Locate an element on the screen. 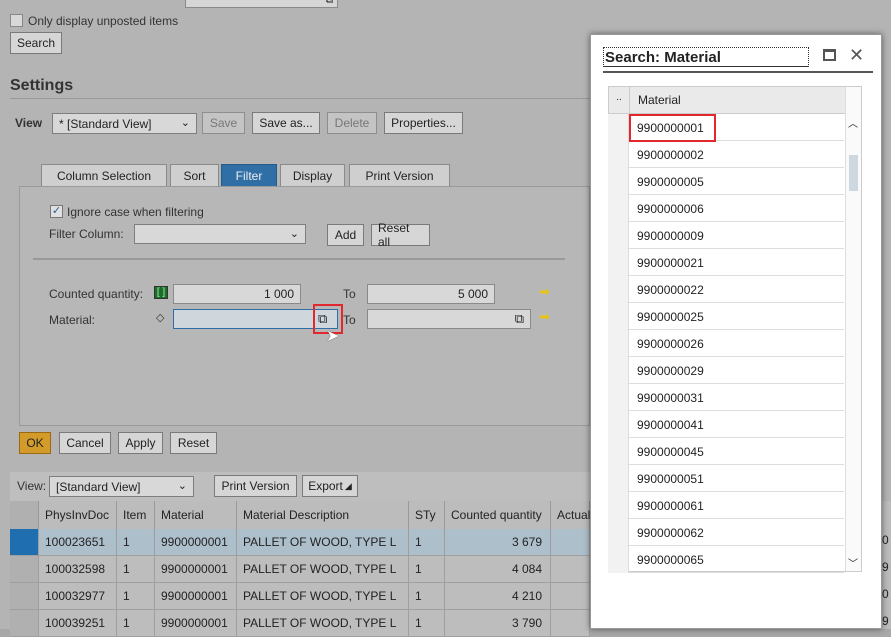 This screenshot has width=891, height=637. table-cell: PALLET OF WOOD, TYPE L is located at coordinates (323, 542).